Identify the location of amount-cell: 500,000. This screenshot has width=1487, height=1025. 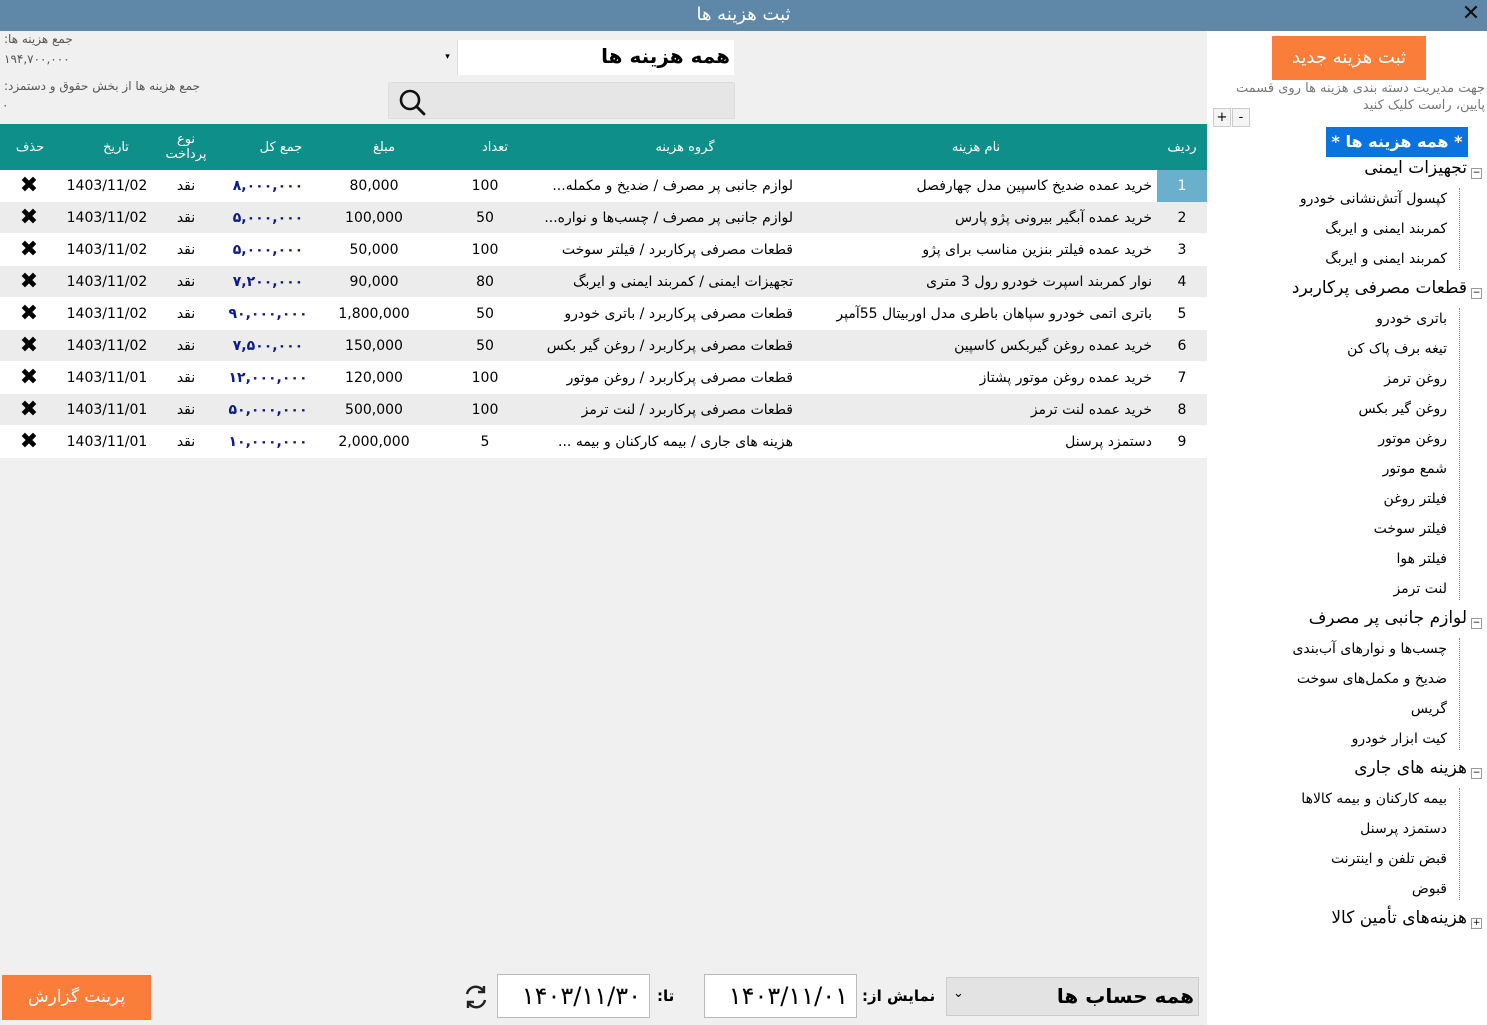
(374, 410).